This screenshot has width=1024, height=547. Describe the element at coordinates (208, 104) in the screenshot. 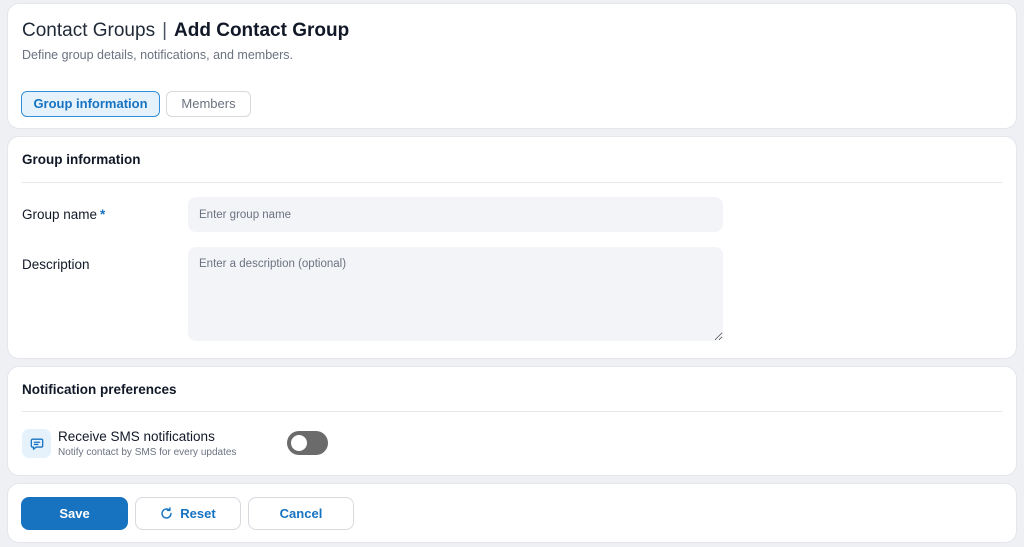

I see `tab-members: Members` at that location.